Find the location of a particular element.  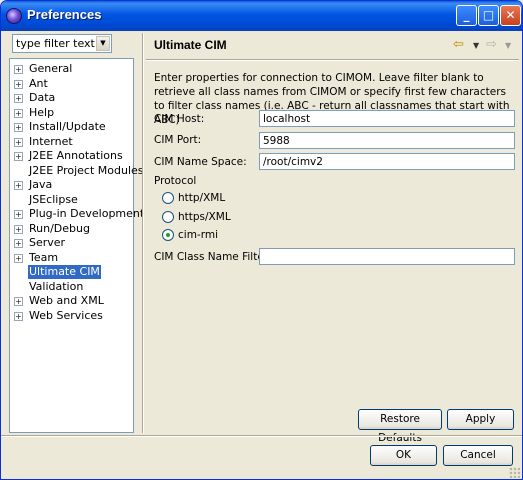

resize-grip-icon is located at coordinates (514, 472).